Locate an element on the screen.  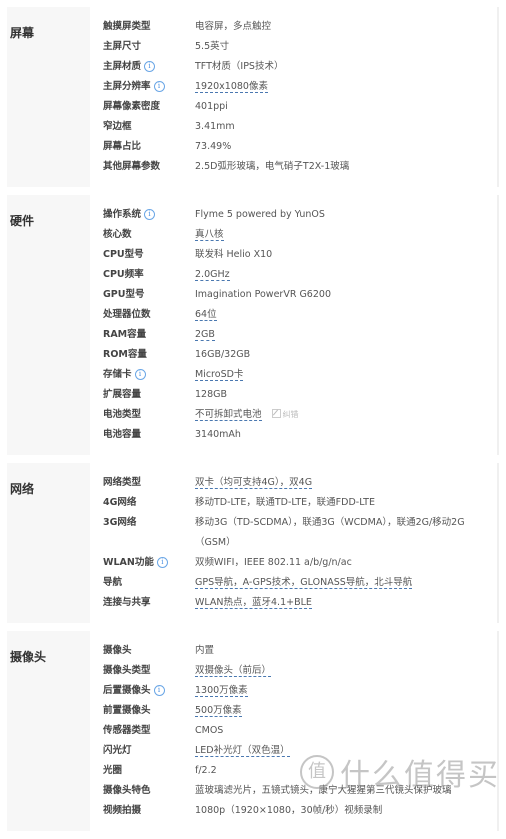
spec-key-label: 触摸屏类型 is located at coordinates (127, 26).